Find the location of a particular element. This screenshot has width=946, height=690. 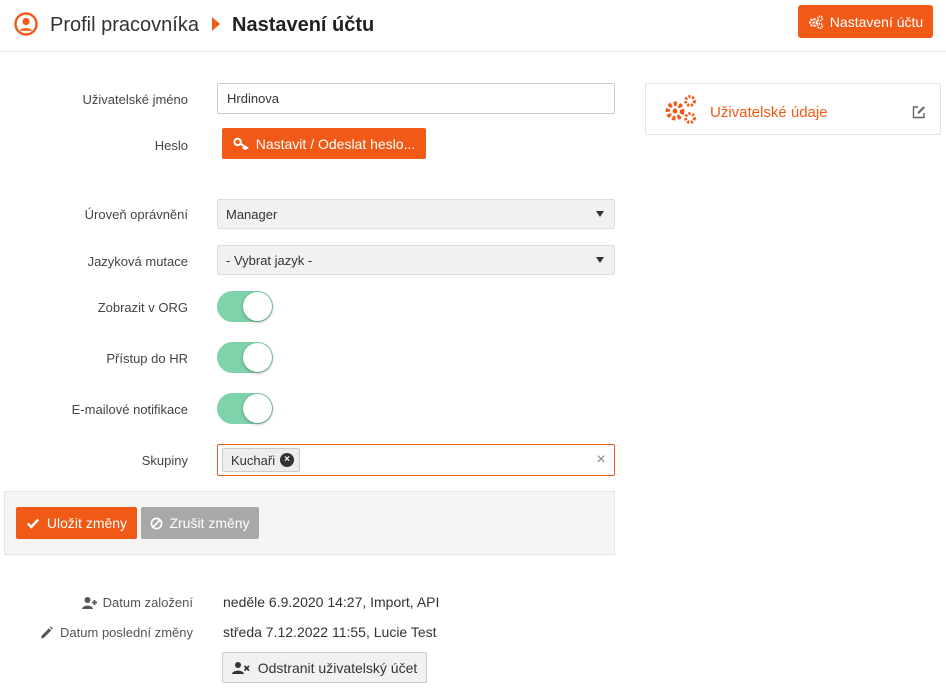

user-plus-icon is located at coordinates (89, 602).